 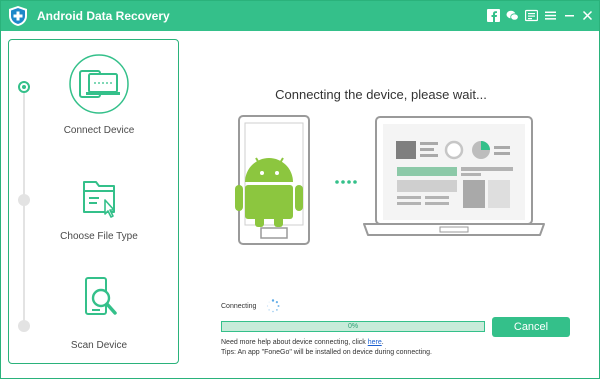 What do you see at coordinates (24, 200) in the screenshot?
I see `step-indicator-choose` at bounding box center [24, 200].